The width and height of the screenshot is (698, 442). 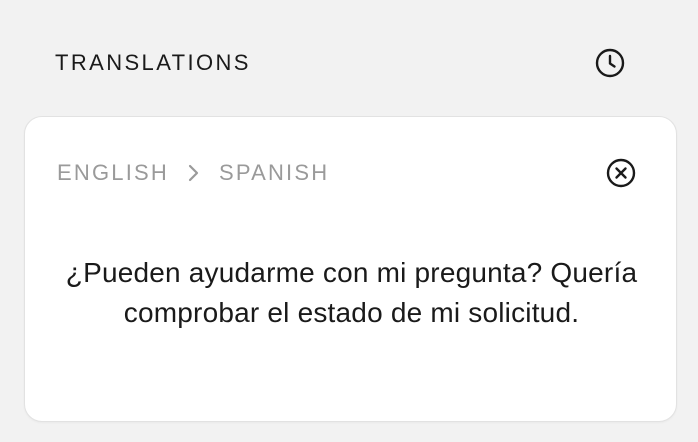 I want to click on language-pair: ENGLISH SPANISH, so click(x=193, y=173).